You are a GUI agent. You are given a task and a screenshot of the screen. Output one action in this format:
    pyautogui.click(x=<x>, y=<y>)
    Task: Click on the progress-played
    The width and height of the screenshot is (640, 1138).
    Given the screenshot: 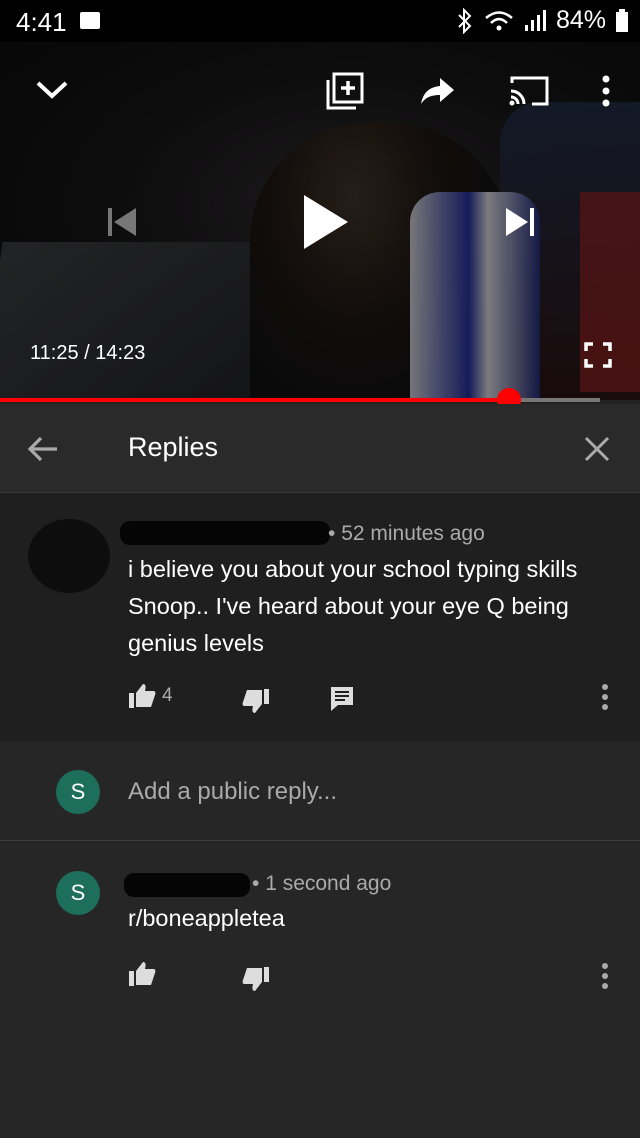 What is the action you would take?
    pyautogui.click(x=254, y=400)
    